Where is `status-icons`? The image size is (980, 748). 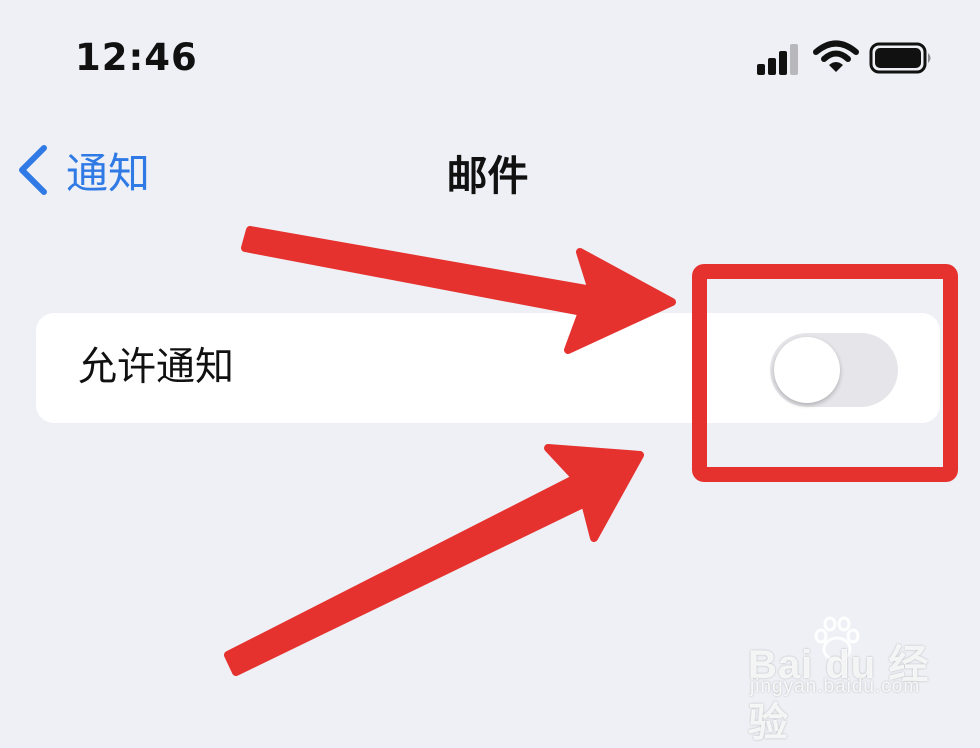
status-icons is located at coordinates (850, 58).